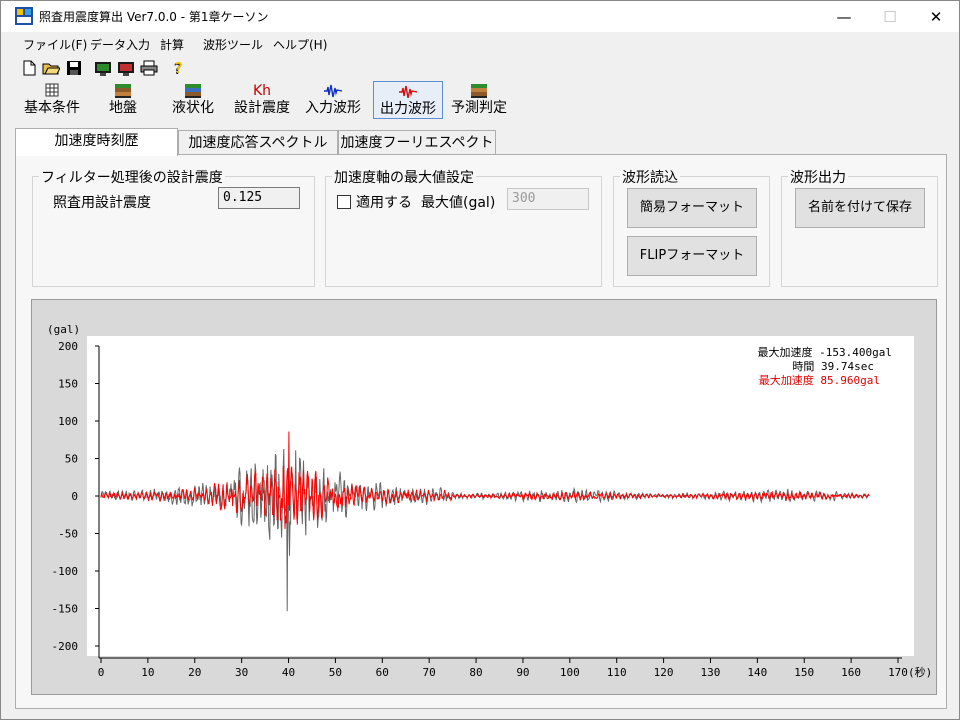  I want to click on input-wave-label: 入力波形, so click(333, 108).